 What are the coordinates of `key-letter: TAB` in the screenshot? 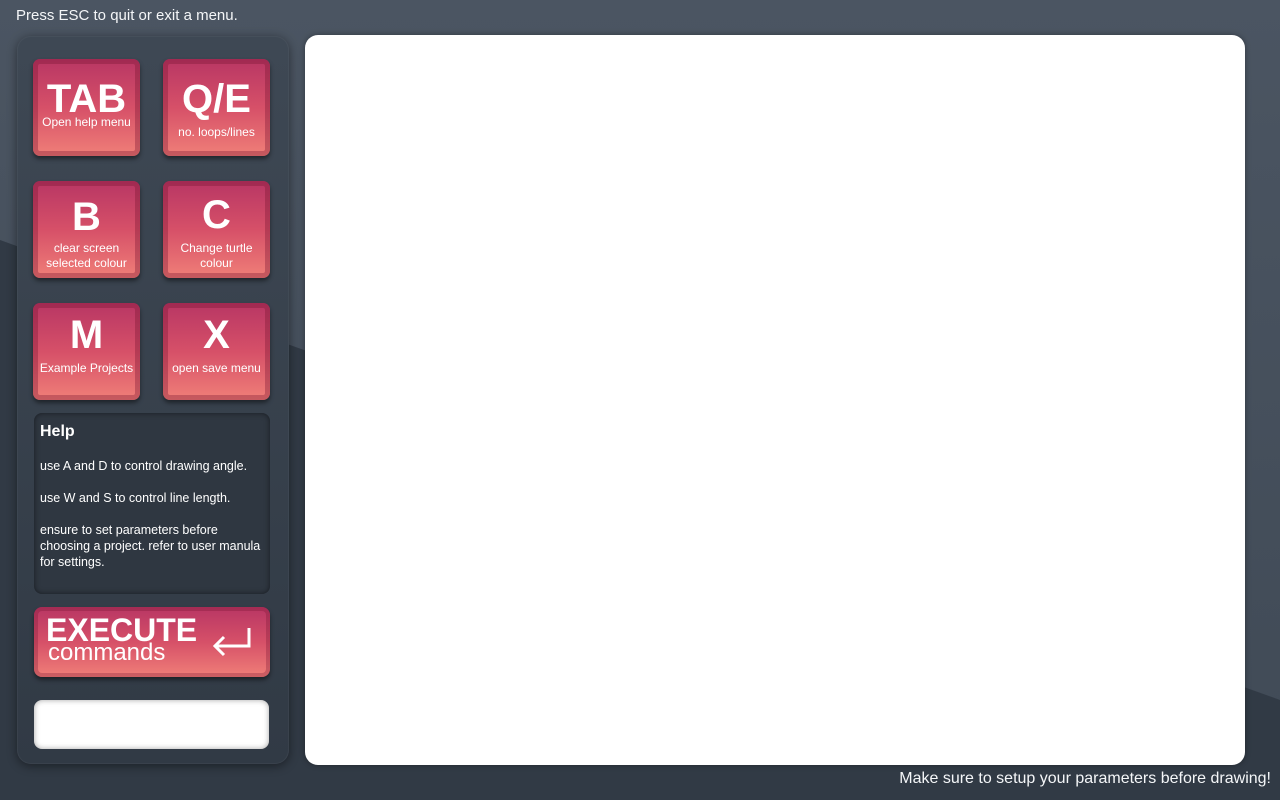 It's located at (86, 99).